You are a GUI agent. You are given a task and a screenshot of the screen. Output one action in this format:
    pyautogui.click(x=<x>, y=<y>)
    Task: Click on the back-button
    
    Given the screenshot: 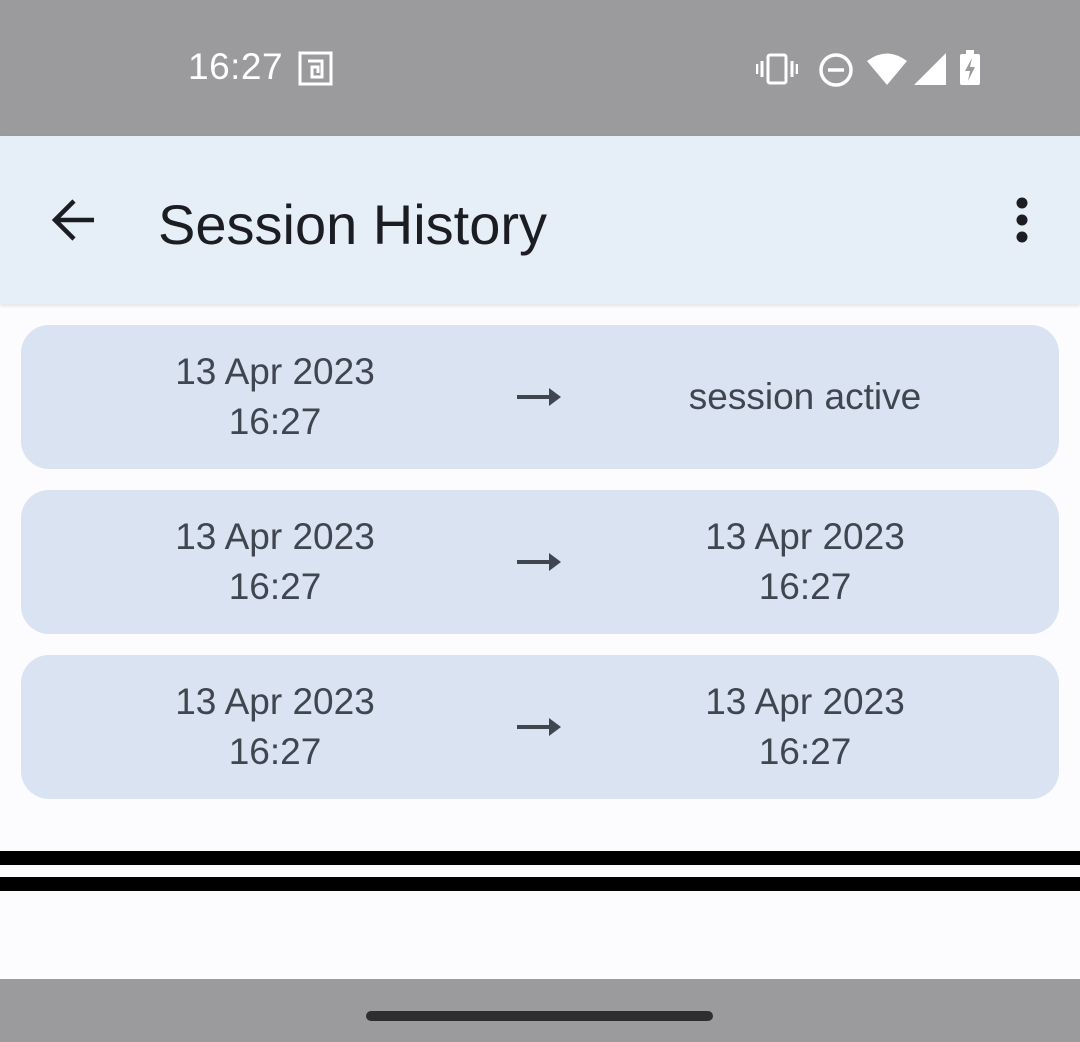 What is the action you would take?
    pyautogui.click(x=74, y=220)
    